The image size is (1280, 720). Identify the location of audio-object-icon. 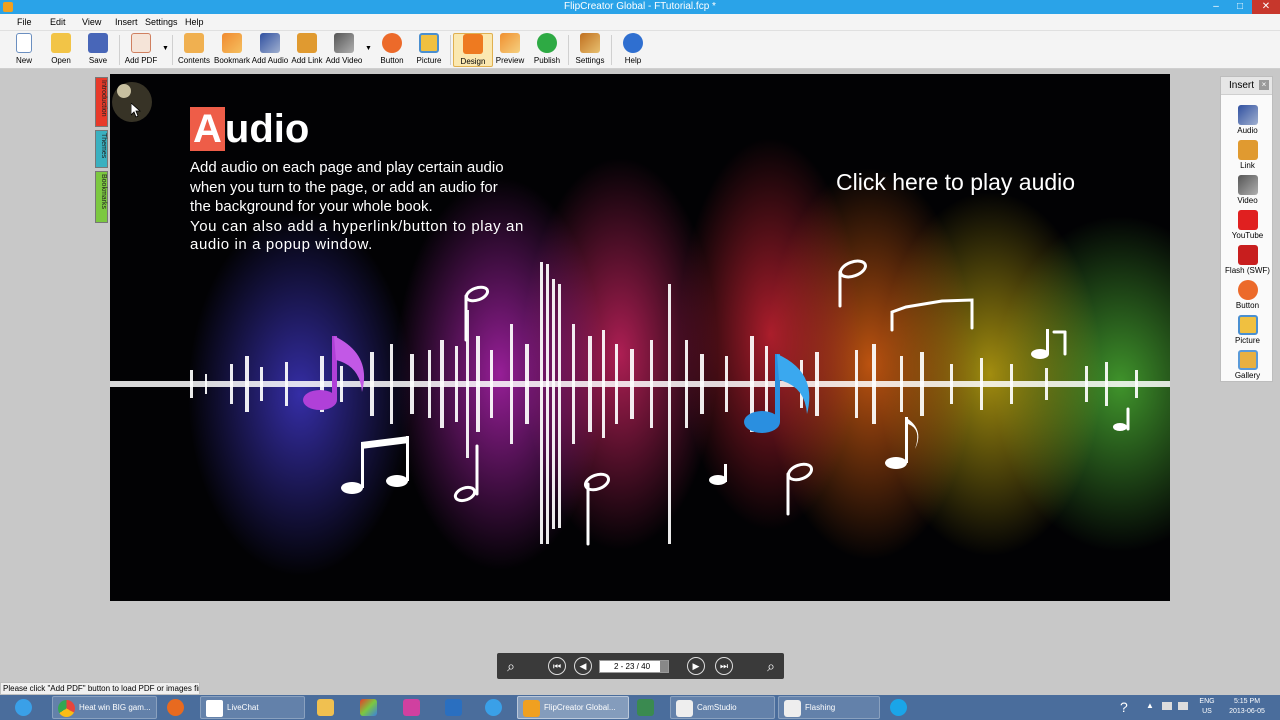
(124, 91).